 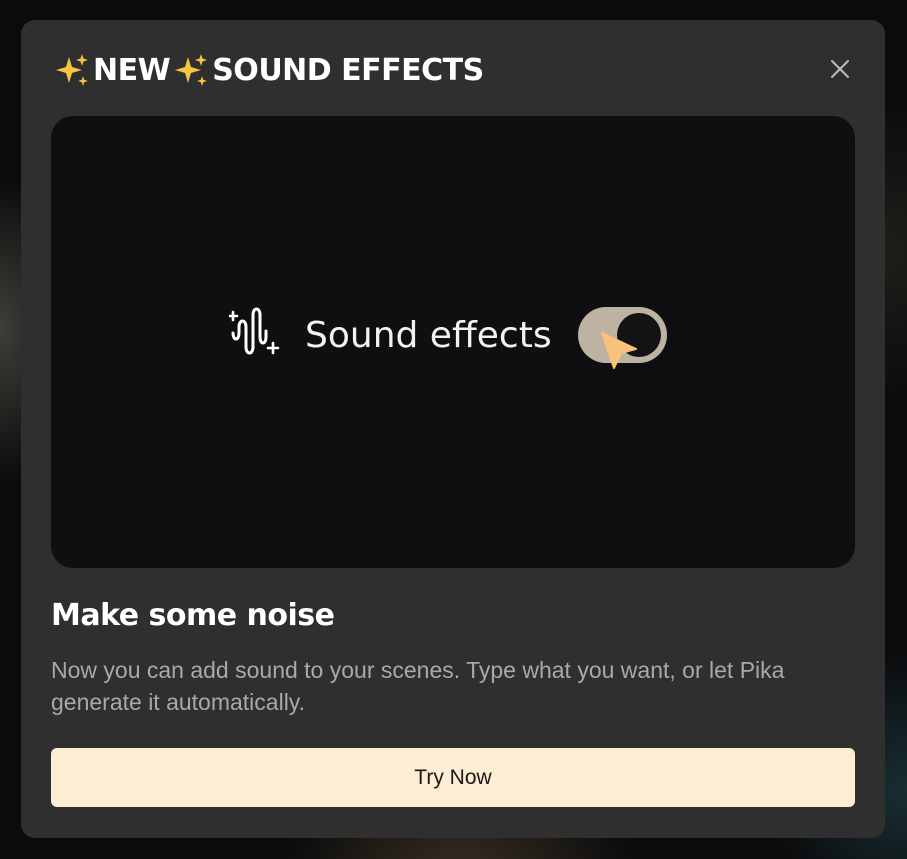 I want to click on title-new-word: NEW, so click(x=132, y=70).